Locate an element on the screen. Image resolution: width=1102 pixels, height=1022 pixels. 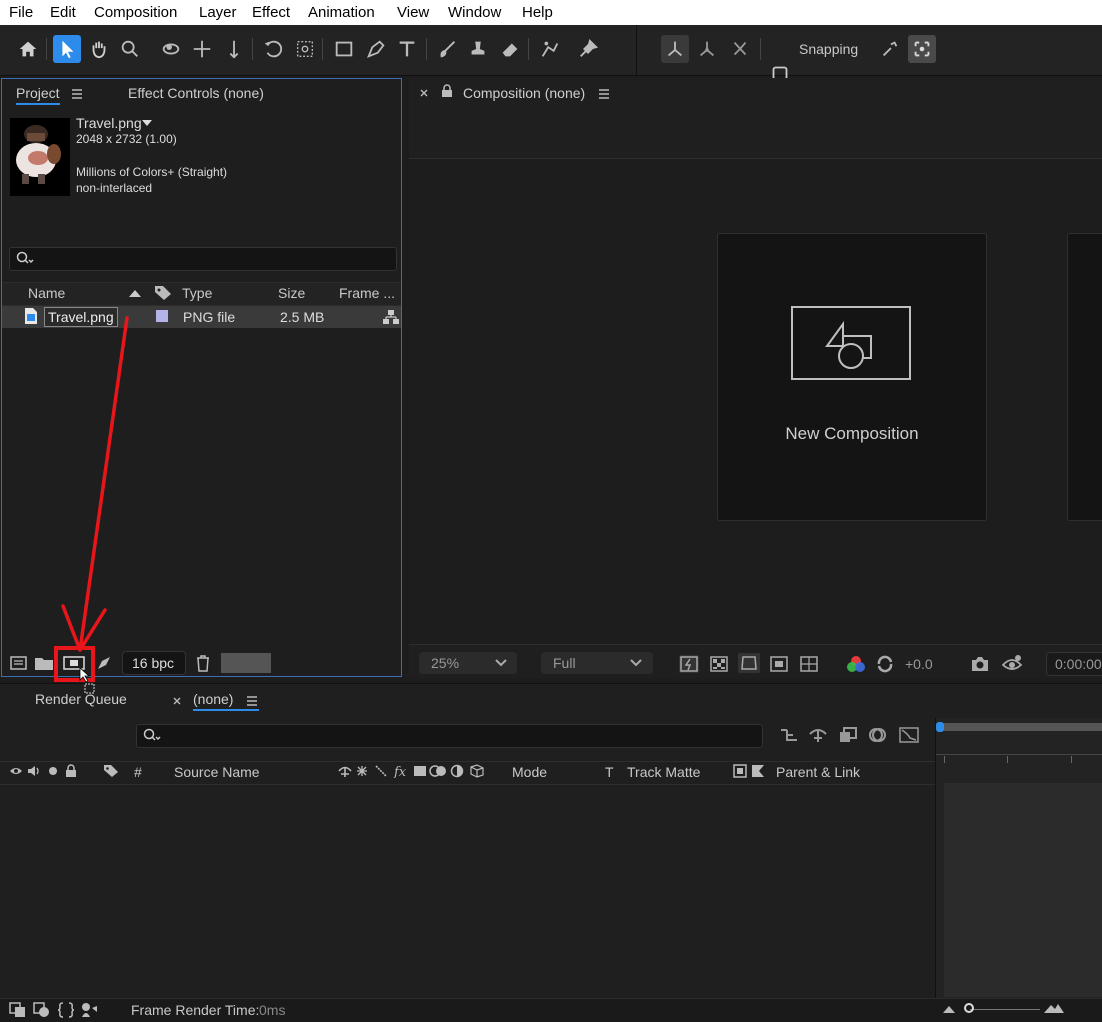
layer-switches-icons: fx is located at coordinates (411, 771).